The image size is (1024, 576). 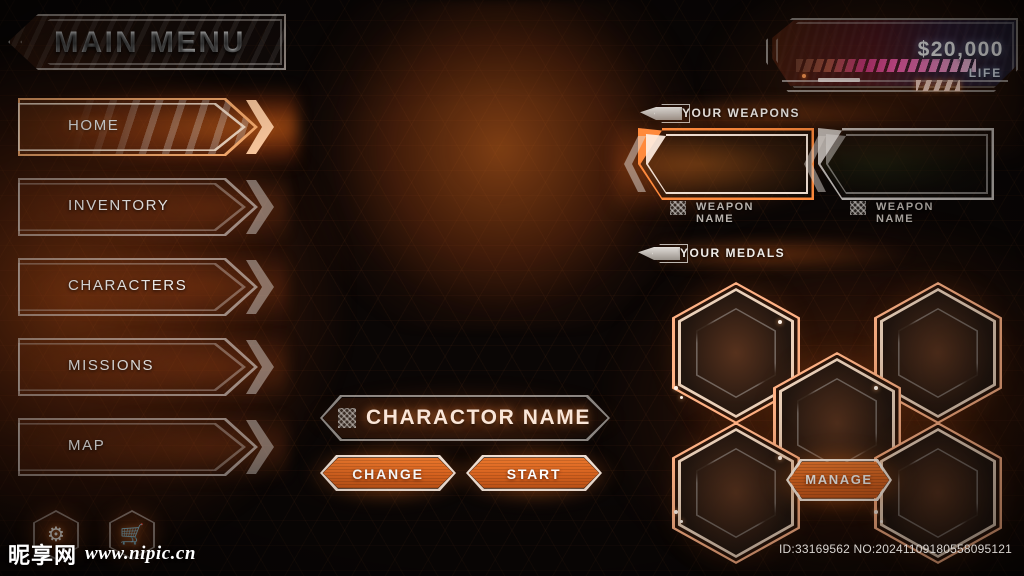 What do you see at coordinates (87, 445) in the screenshot?
I see `sidebar-item-label: MAP` at bounding box center [87, 445].